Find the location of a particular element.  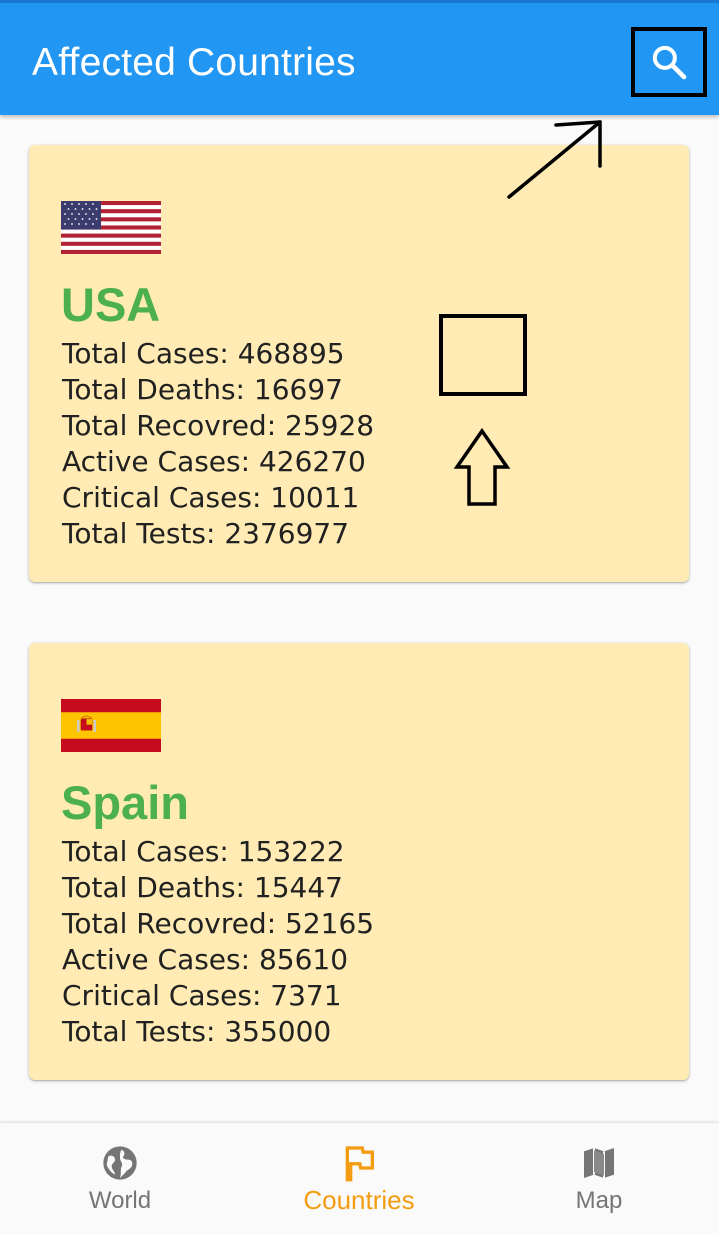

map-icon is located at coordinates (599, 1163).